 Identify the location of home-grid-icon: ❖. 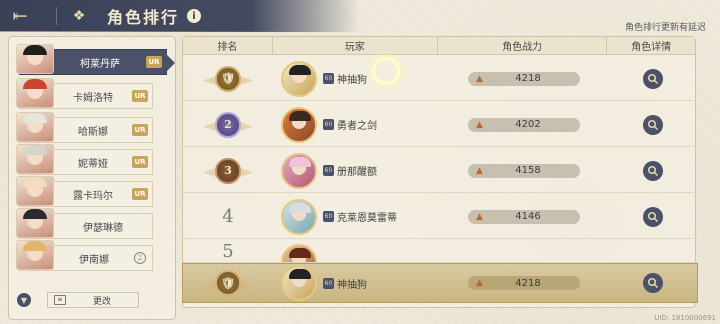
(79, 16).